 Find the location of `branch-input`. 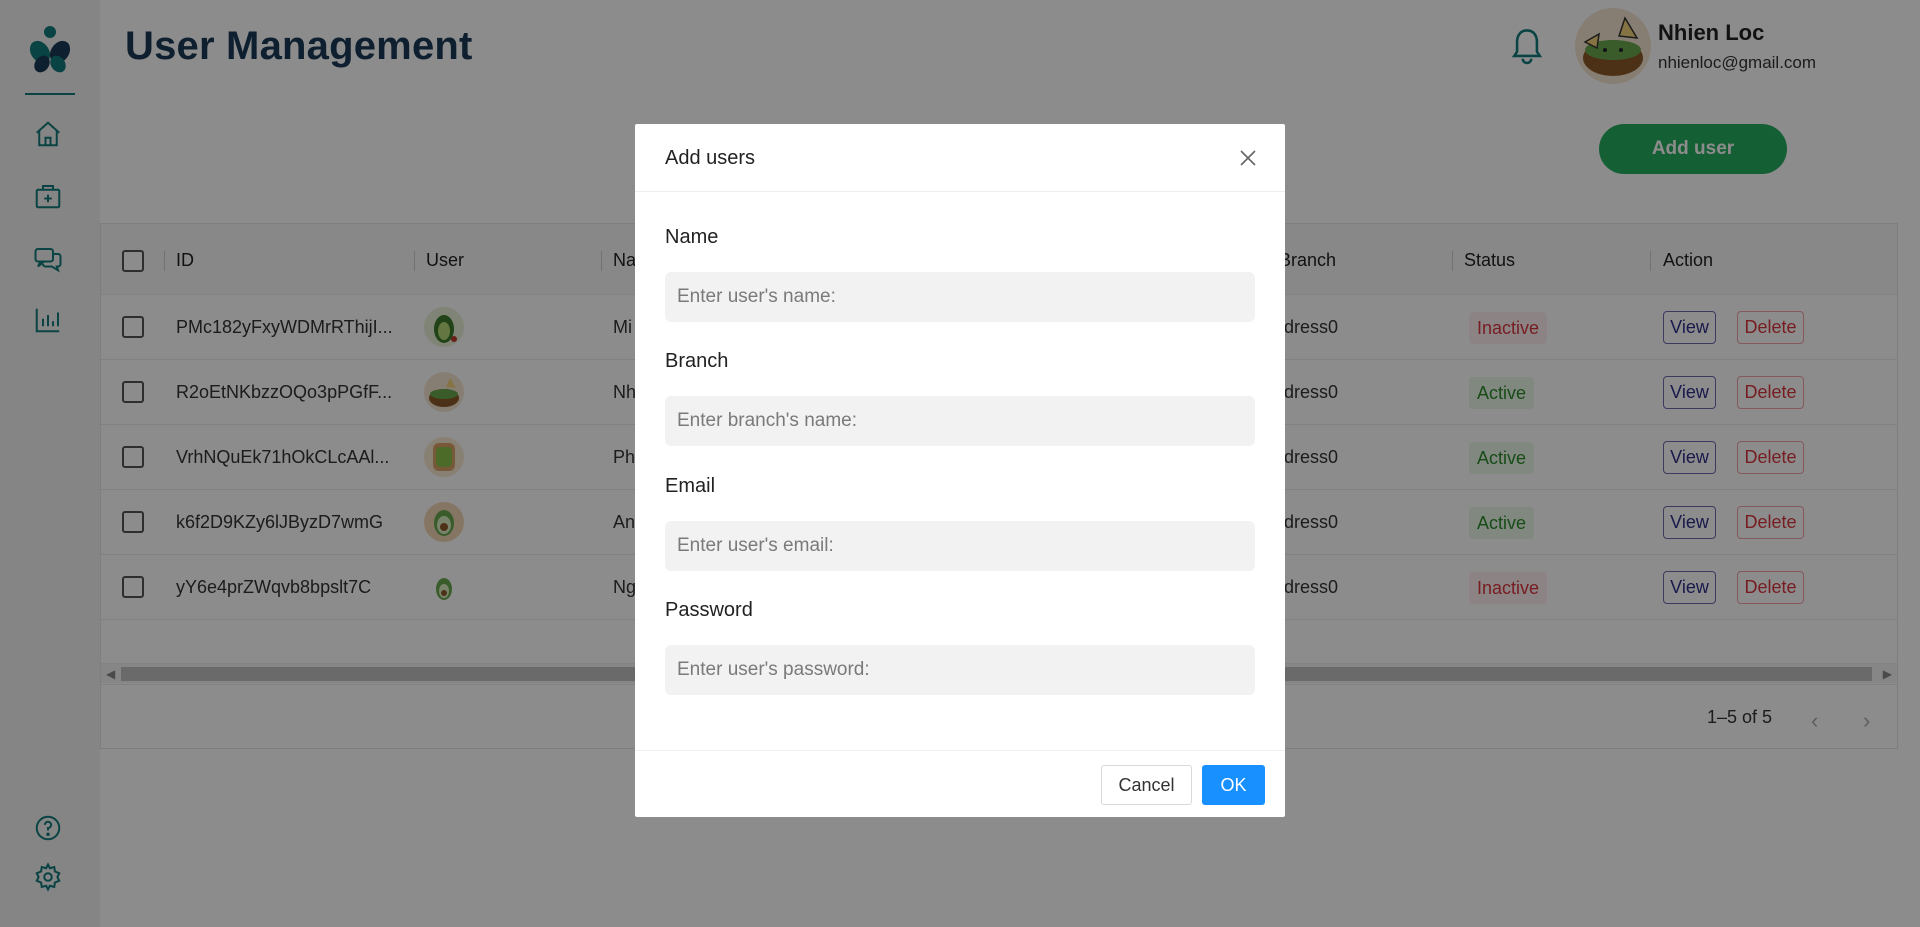

branch-input is located at coordinates (960, 421).